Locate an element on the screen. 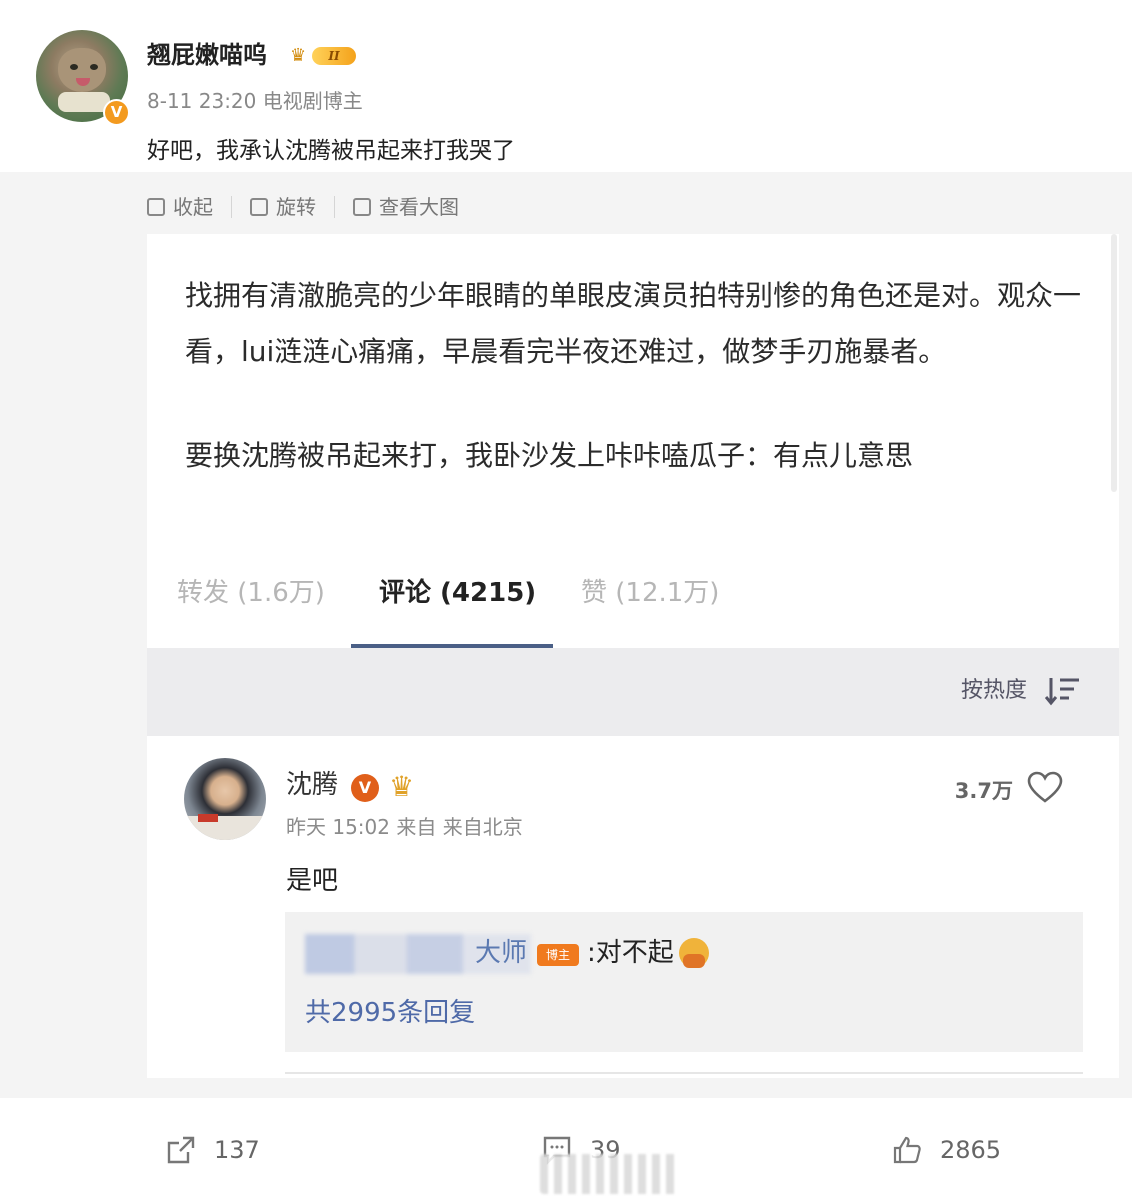  comment-like-count: 3.7万 is located at coordinates (983, 791).